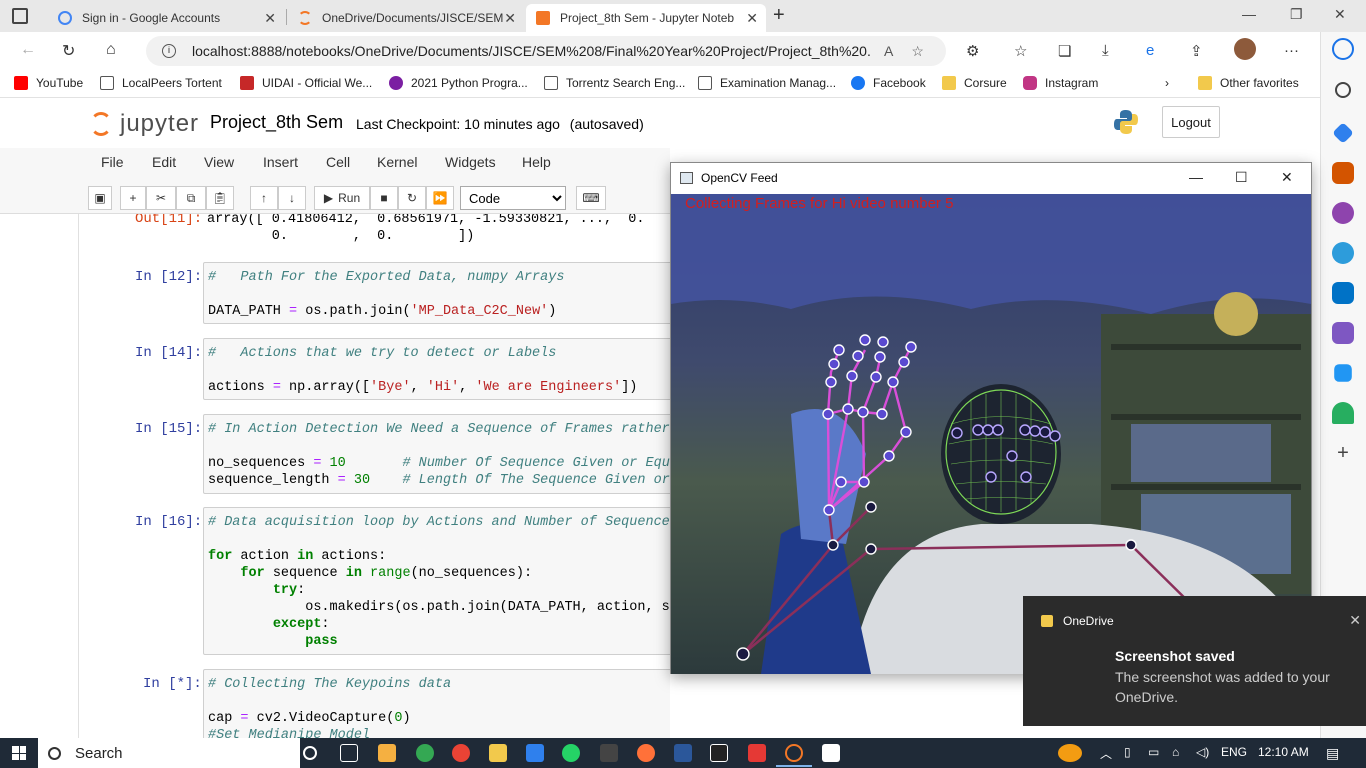 The height and width of the screenshot is (768, 1366). Describe the element at coordinates (535, 753) in the screenshot. I see `mail-icon` at that location.